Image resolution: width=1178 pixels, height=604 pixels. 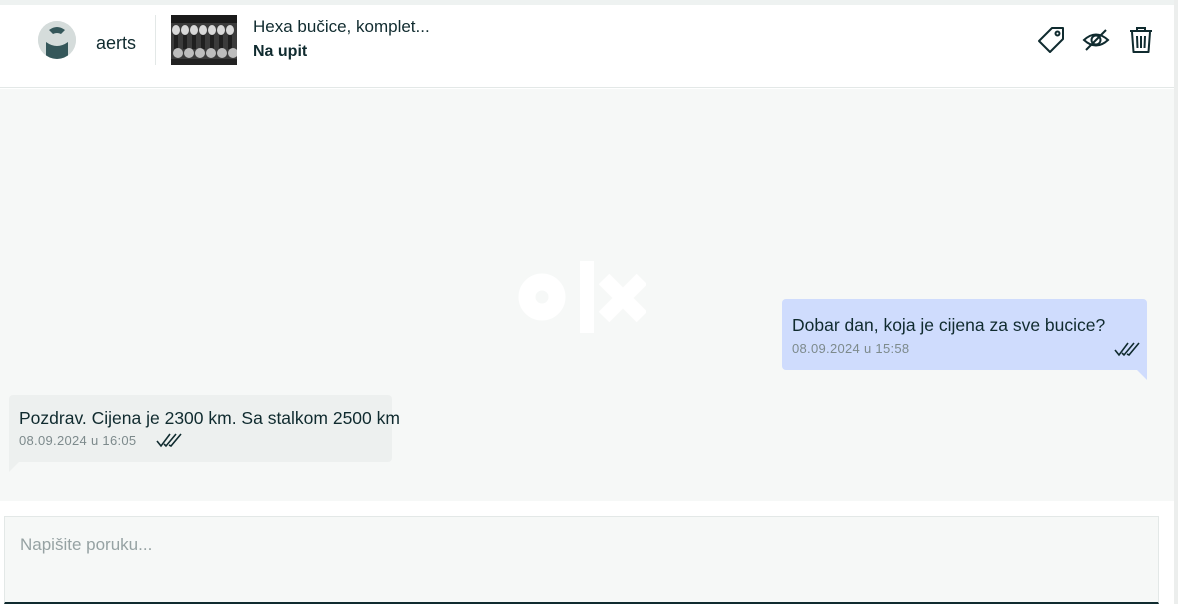 I want to click on chat-header: aerts Hexa bučice, komplet... Na upit, so click(x=587, y=46).